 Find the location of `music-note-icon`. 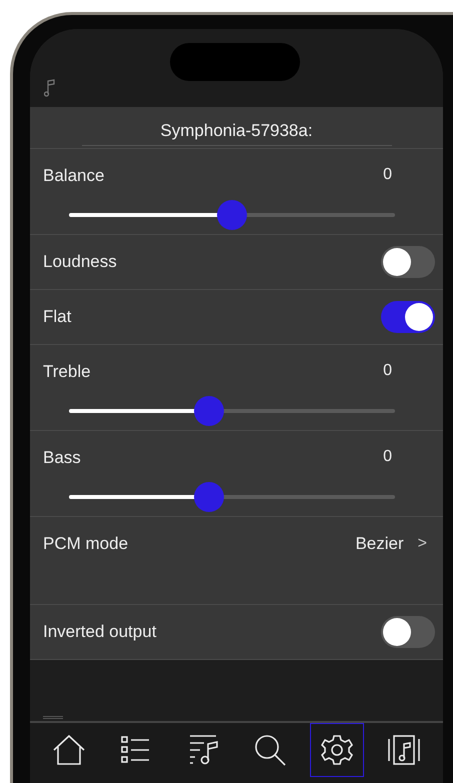

music-note-icon is located at coordinates (50, 88).